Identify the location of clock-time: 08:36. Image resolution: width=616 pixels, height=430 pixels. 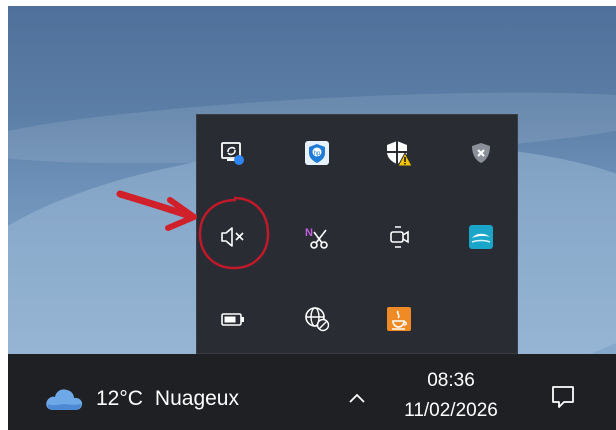
(451, 380).